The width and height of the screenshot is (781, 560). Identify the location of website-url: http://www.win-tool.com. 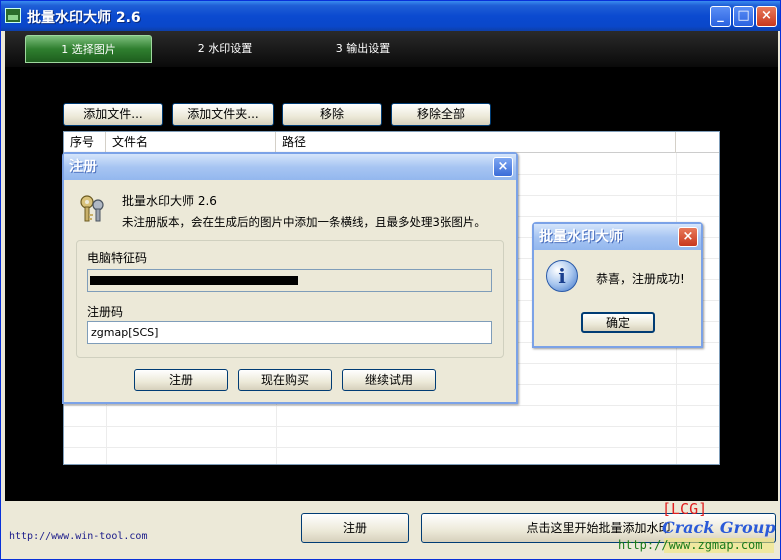
(78, 536).